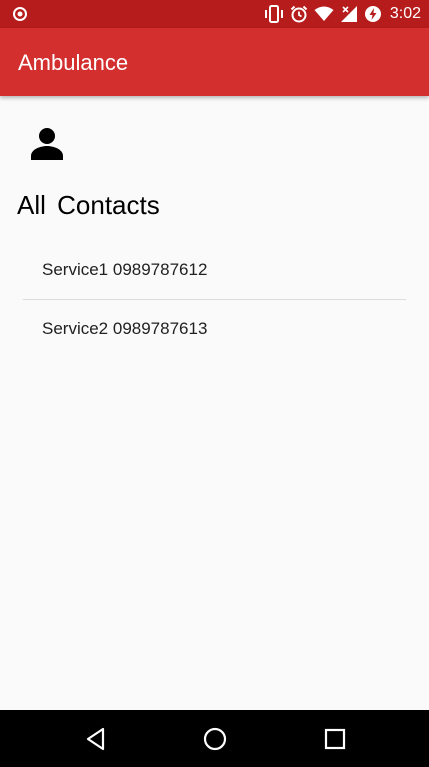 This screenshot has height=767, width=429. I want to click on navigation-bar, so click(214, 738).